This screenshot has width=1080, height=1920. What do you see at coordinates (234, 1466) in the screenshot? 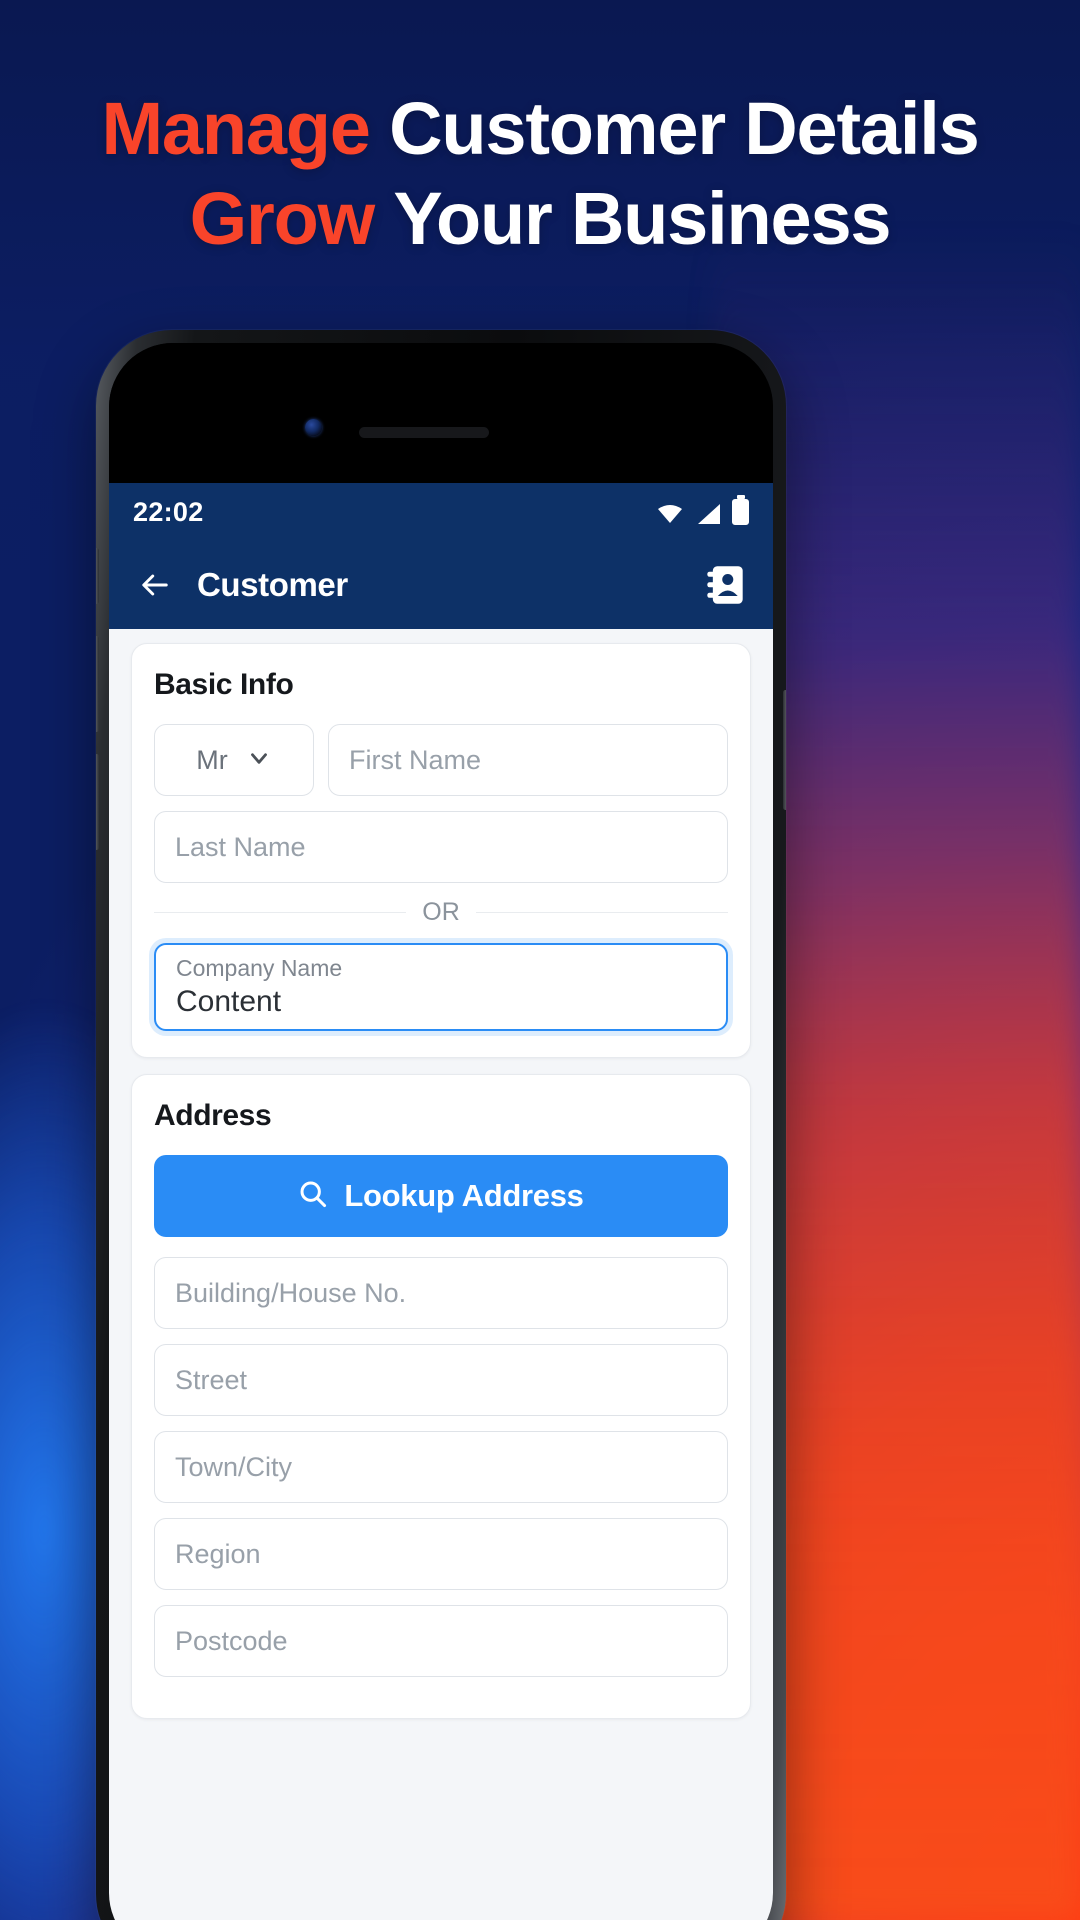
I see `town-city-placeholder: Town/City` at bounding box center [234, 1466].